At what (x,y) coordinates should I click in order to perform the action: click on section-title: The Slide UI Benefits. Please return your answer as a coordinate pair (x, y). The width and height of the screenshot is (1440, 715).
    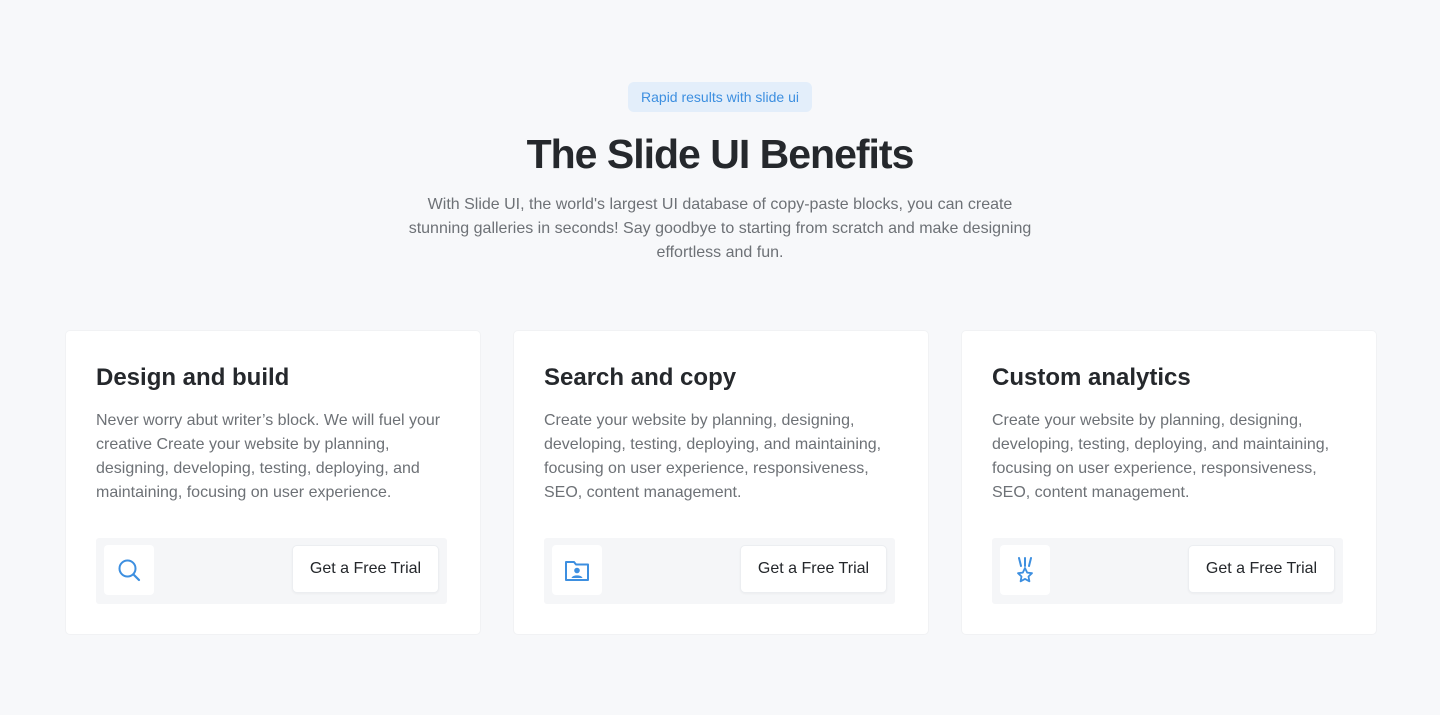
    Looking at the image, I should click on (720, 154).